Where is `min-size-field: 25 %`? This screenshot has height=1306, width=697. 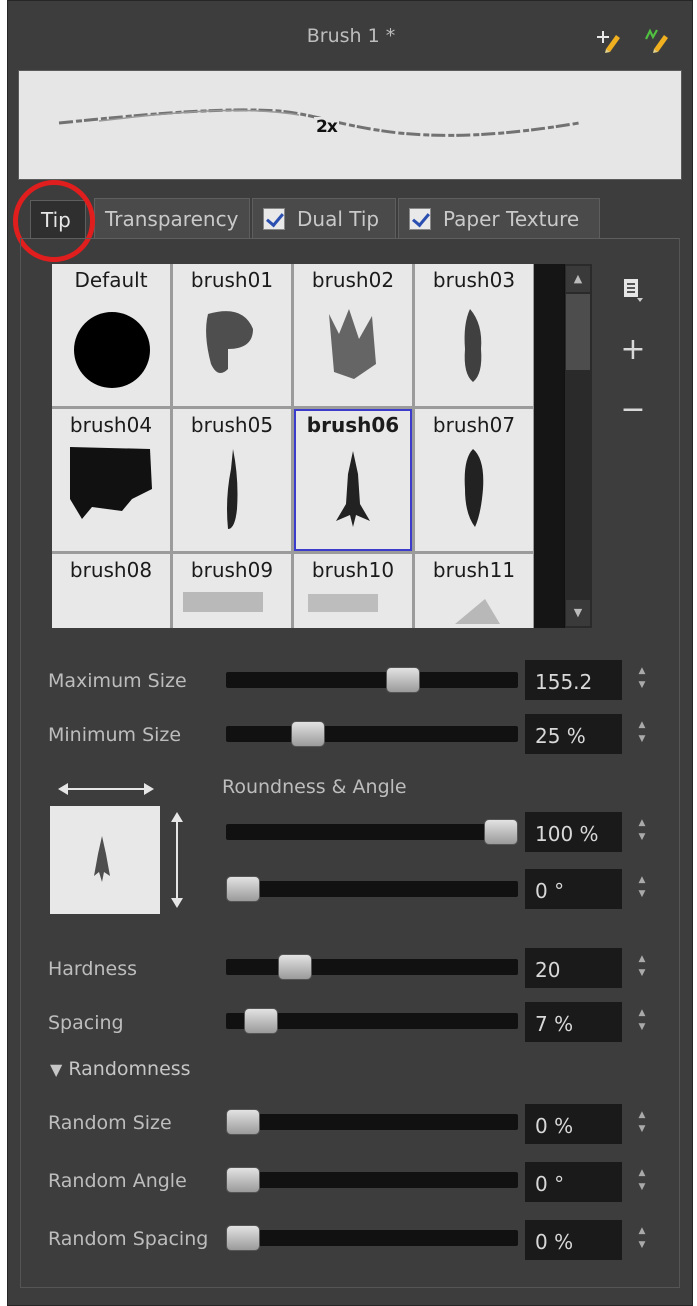 min-size-field: 25 % is located at coordinates (573, 734).